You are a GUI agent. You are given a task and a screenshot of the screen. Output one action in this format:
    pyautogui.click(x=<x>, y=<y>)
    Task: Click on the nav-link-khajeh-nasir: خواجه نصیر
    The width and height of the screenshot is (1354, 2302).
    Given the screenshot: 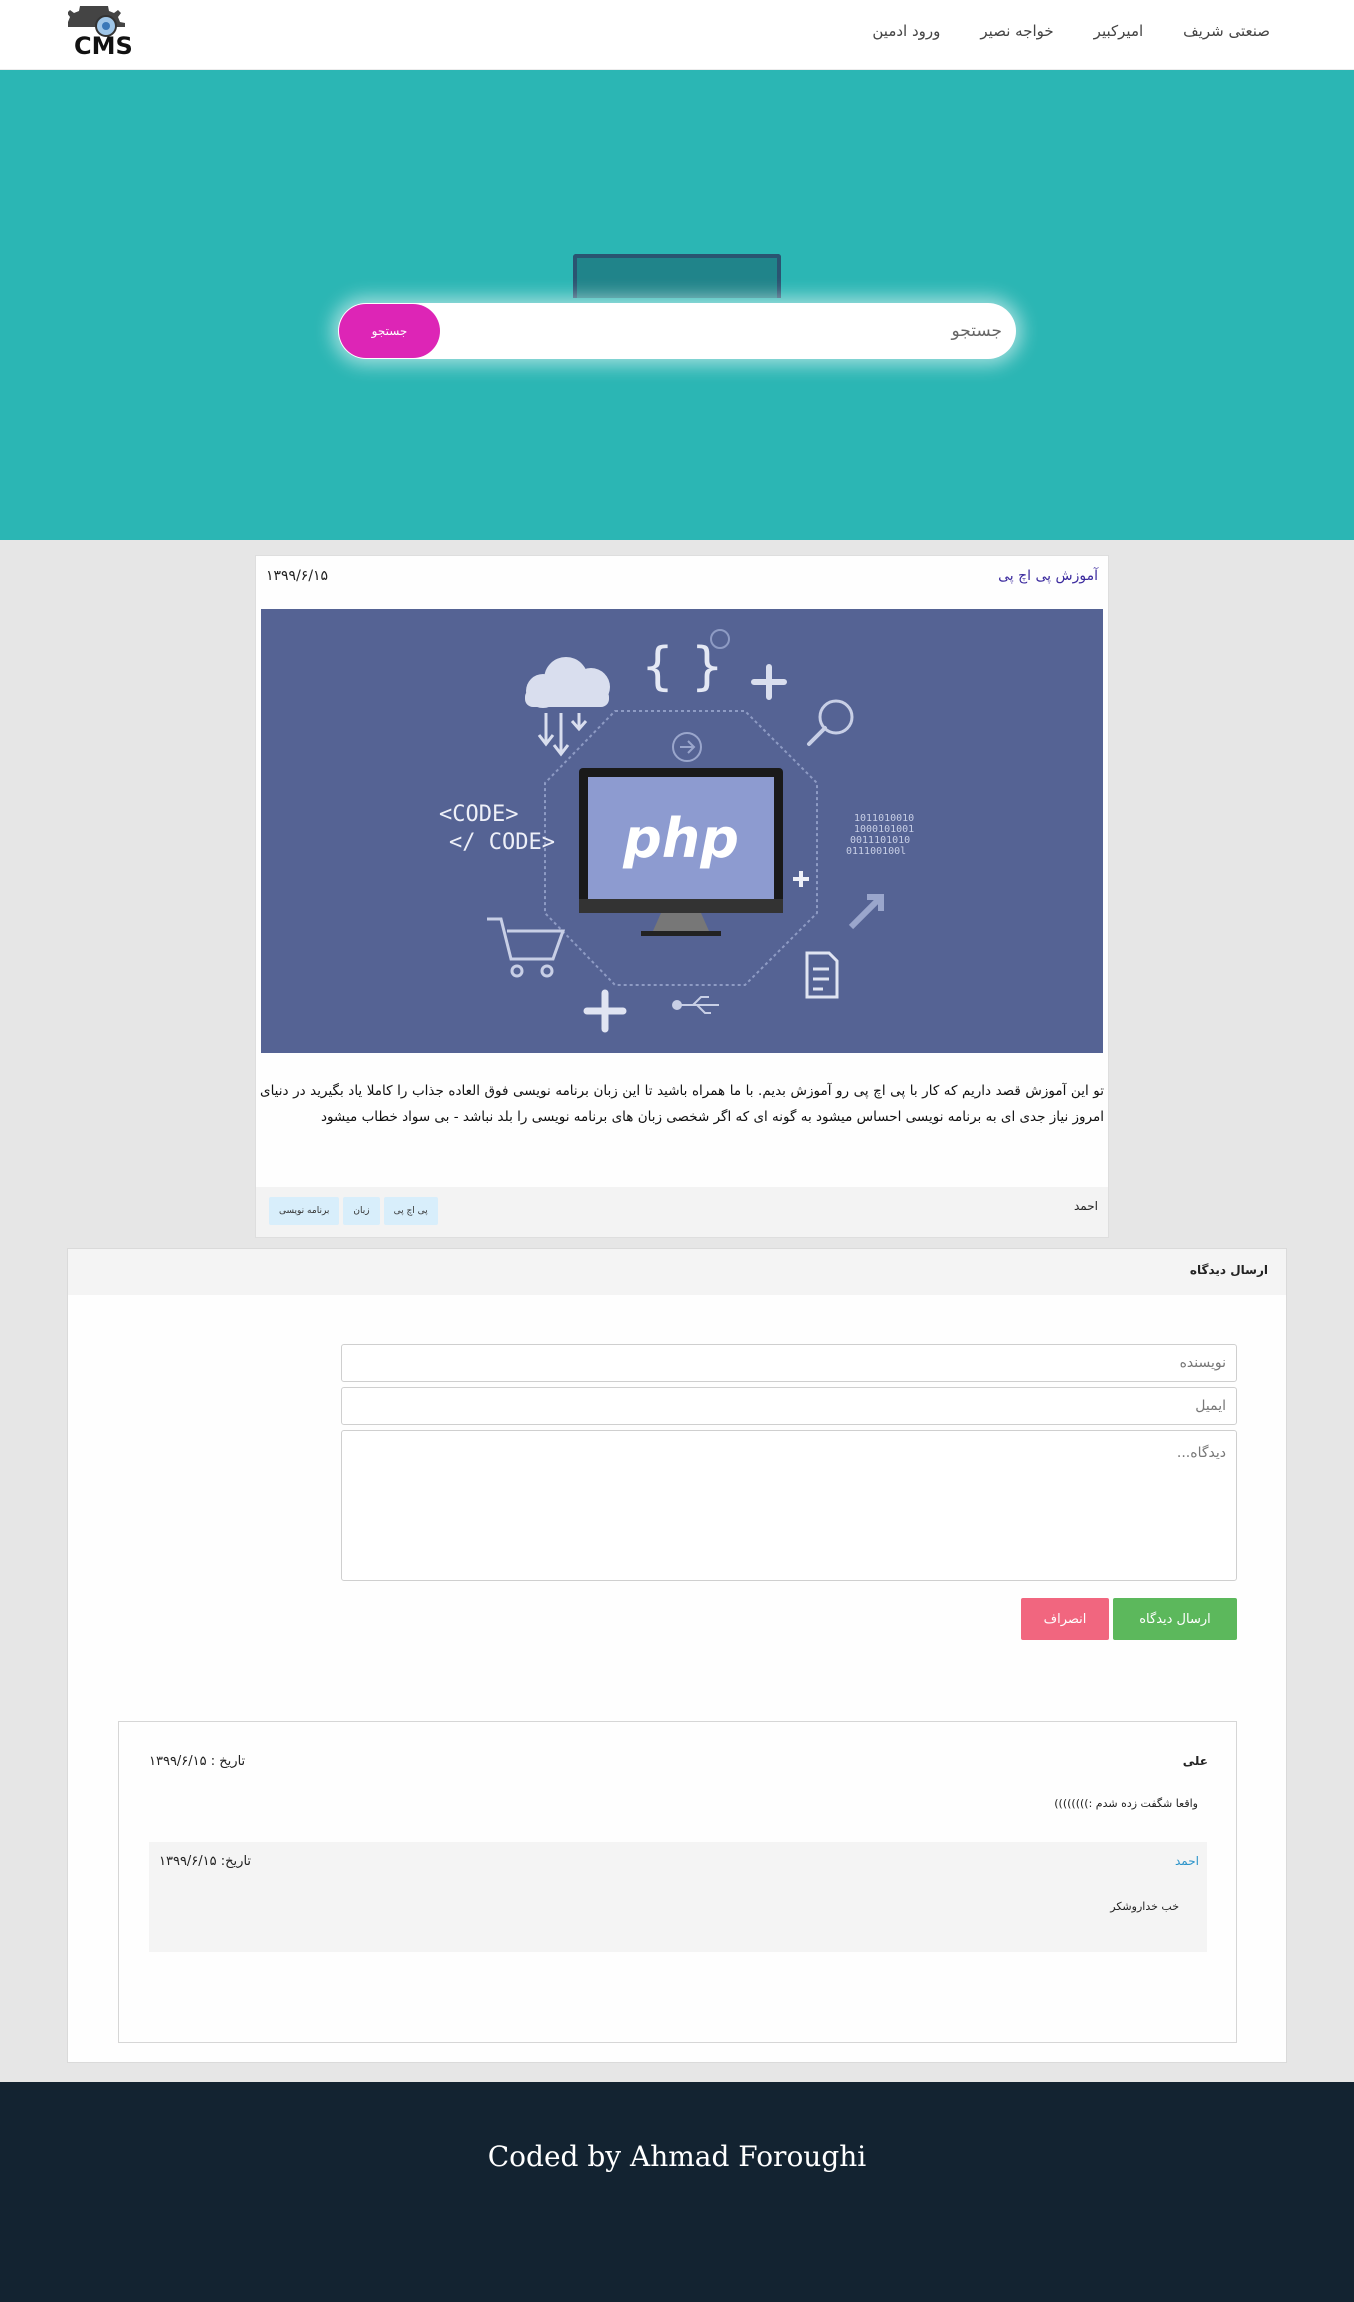 What is the action you would take?
    pyautogui.click(x=1016, y=31)
    